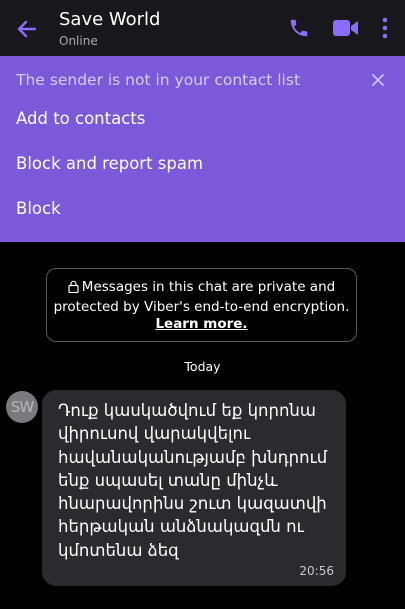 The width and height of the screenshot is (405, 609). What do you see at coordinates (201, 324) in the screenshot?
I see `learn-more-link: Learn more.` at bounding box center [201, 324].